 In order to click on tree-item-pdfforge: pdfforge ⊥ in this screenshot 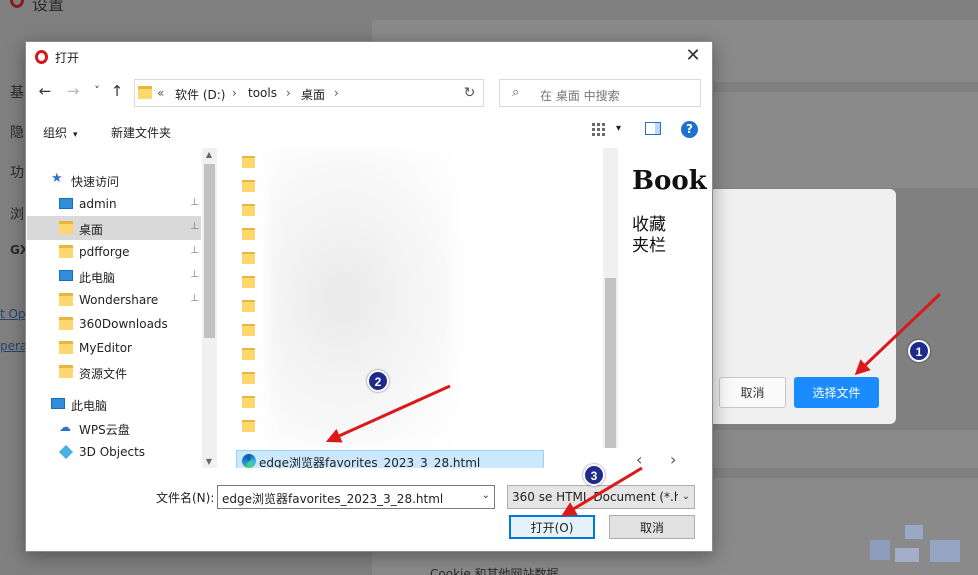, I will do `click(114, 252)`.